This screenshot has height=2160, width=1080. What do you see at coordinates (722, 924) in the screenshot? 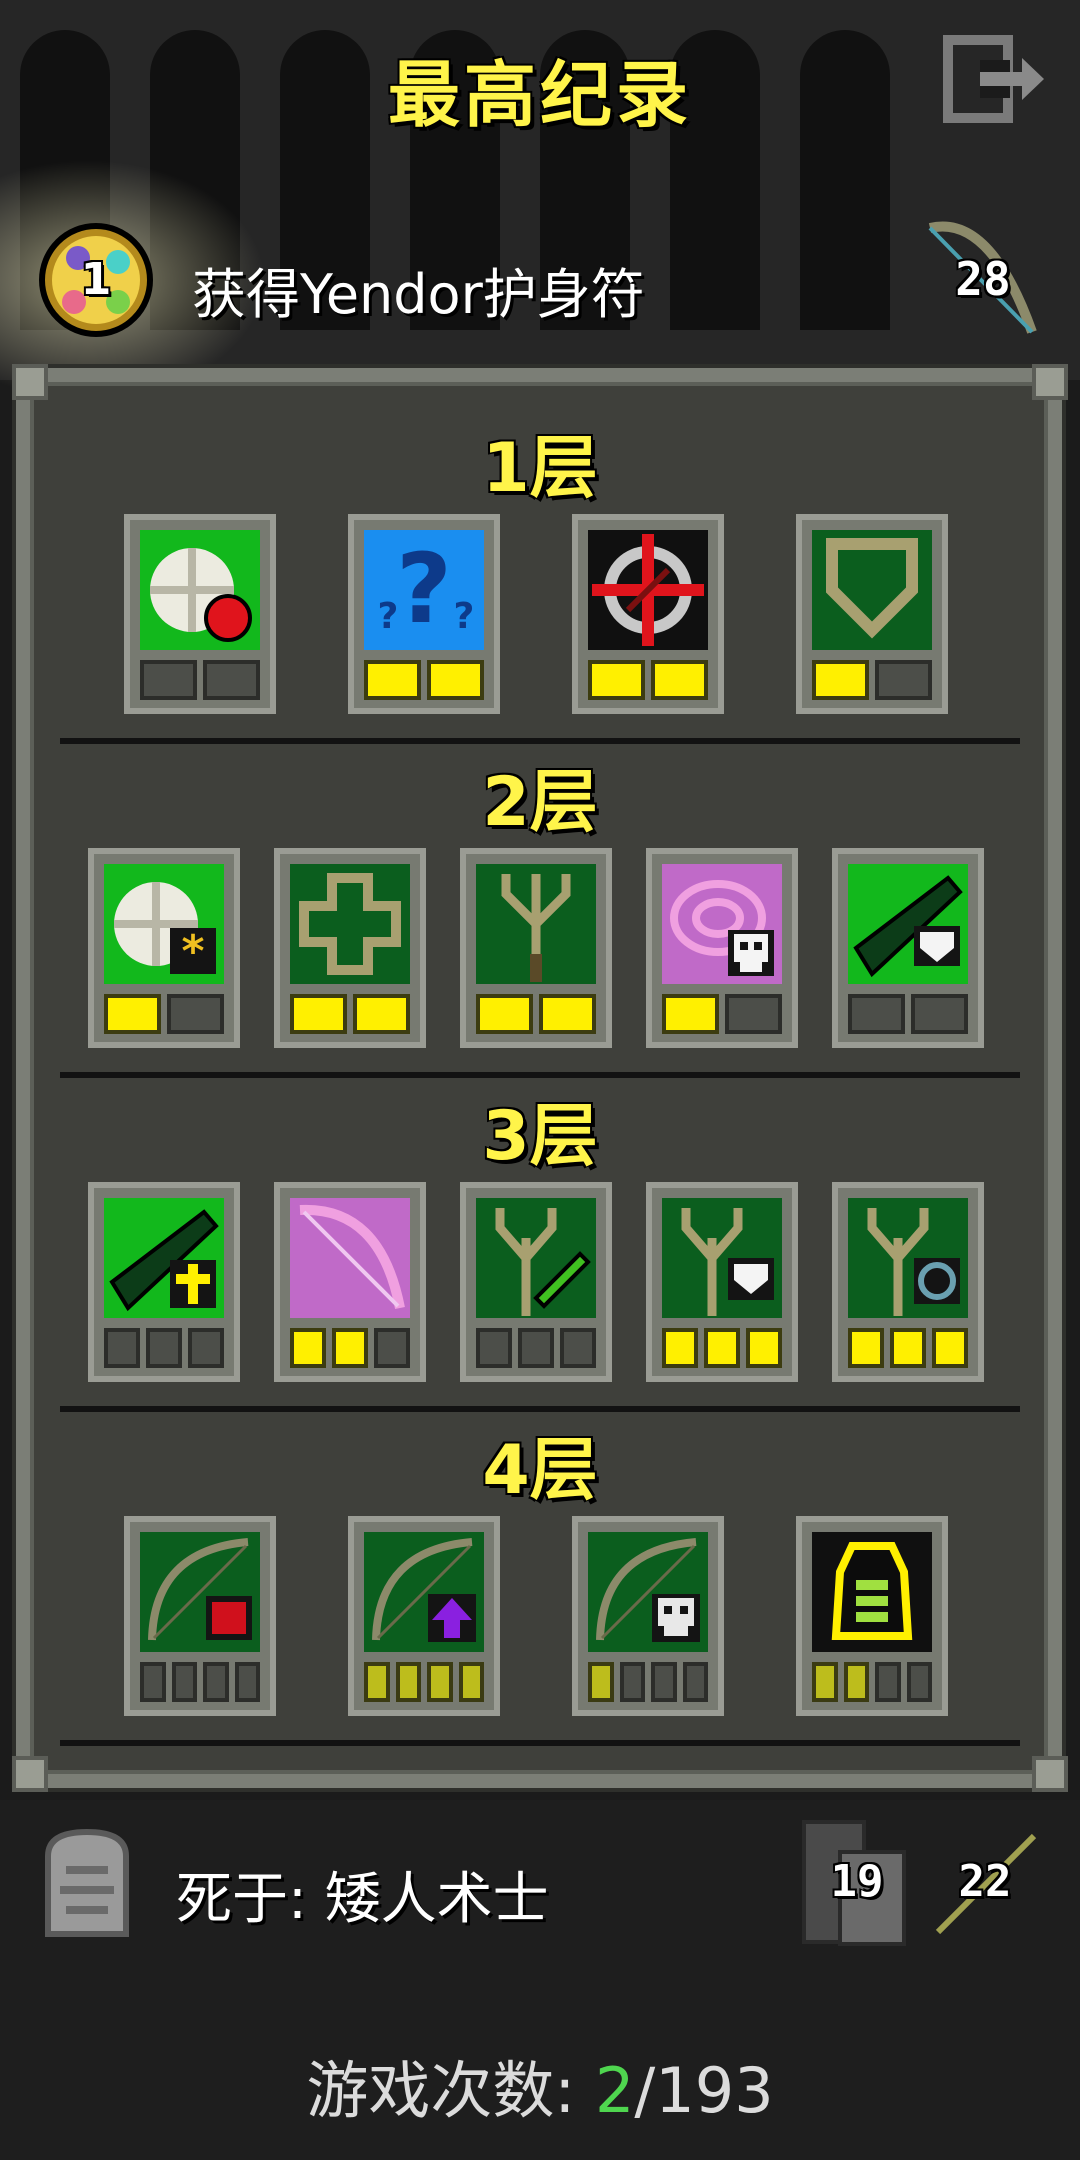
I see `pink-swirl-skull-icon` at bounding box center [722, 924].